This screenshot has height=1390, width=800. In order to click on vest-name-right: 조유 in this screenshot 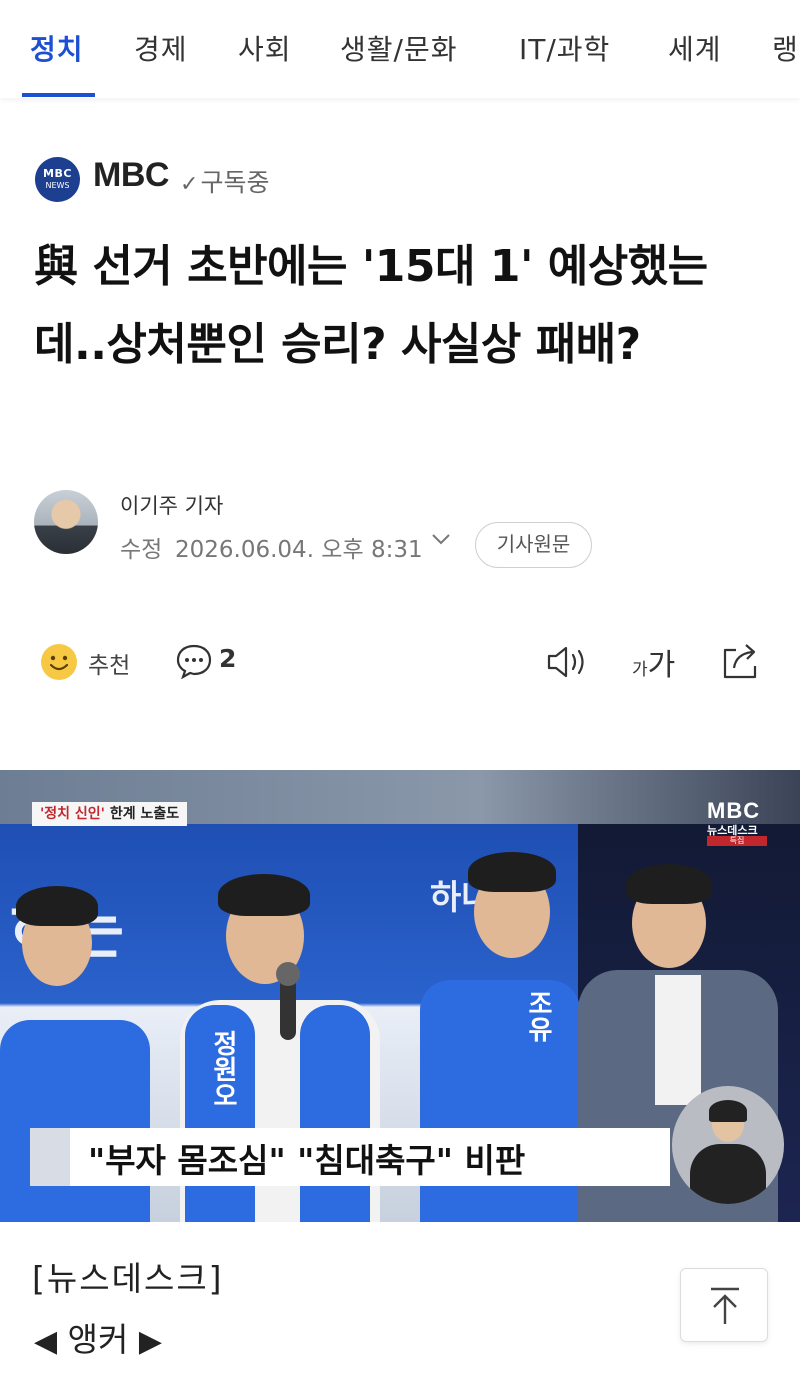, I will do `click(538, 1016)`.